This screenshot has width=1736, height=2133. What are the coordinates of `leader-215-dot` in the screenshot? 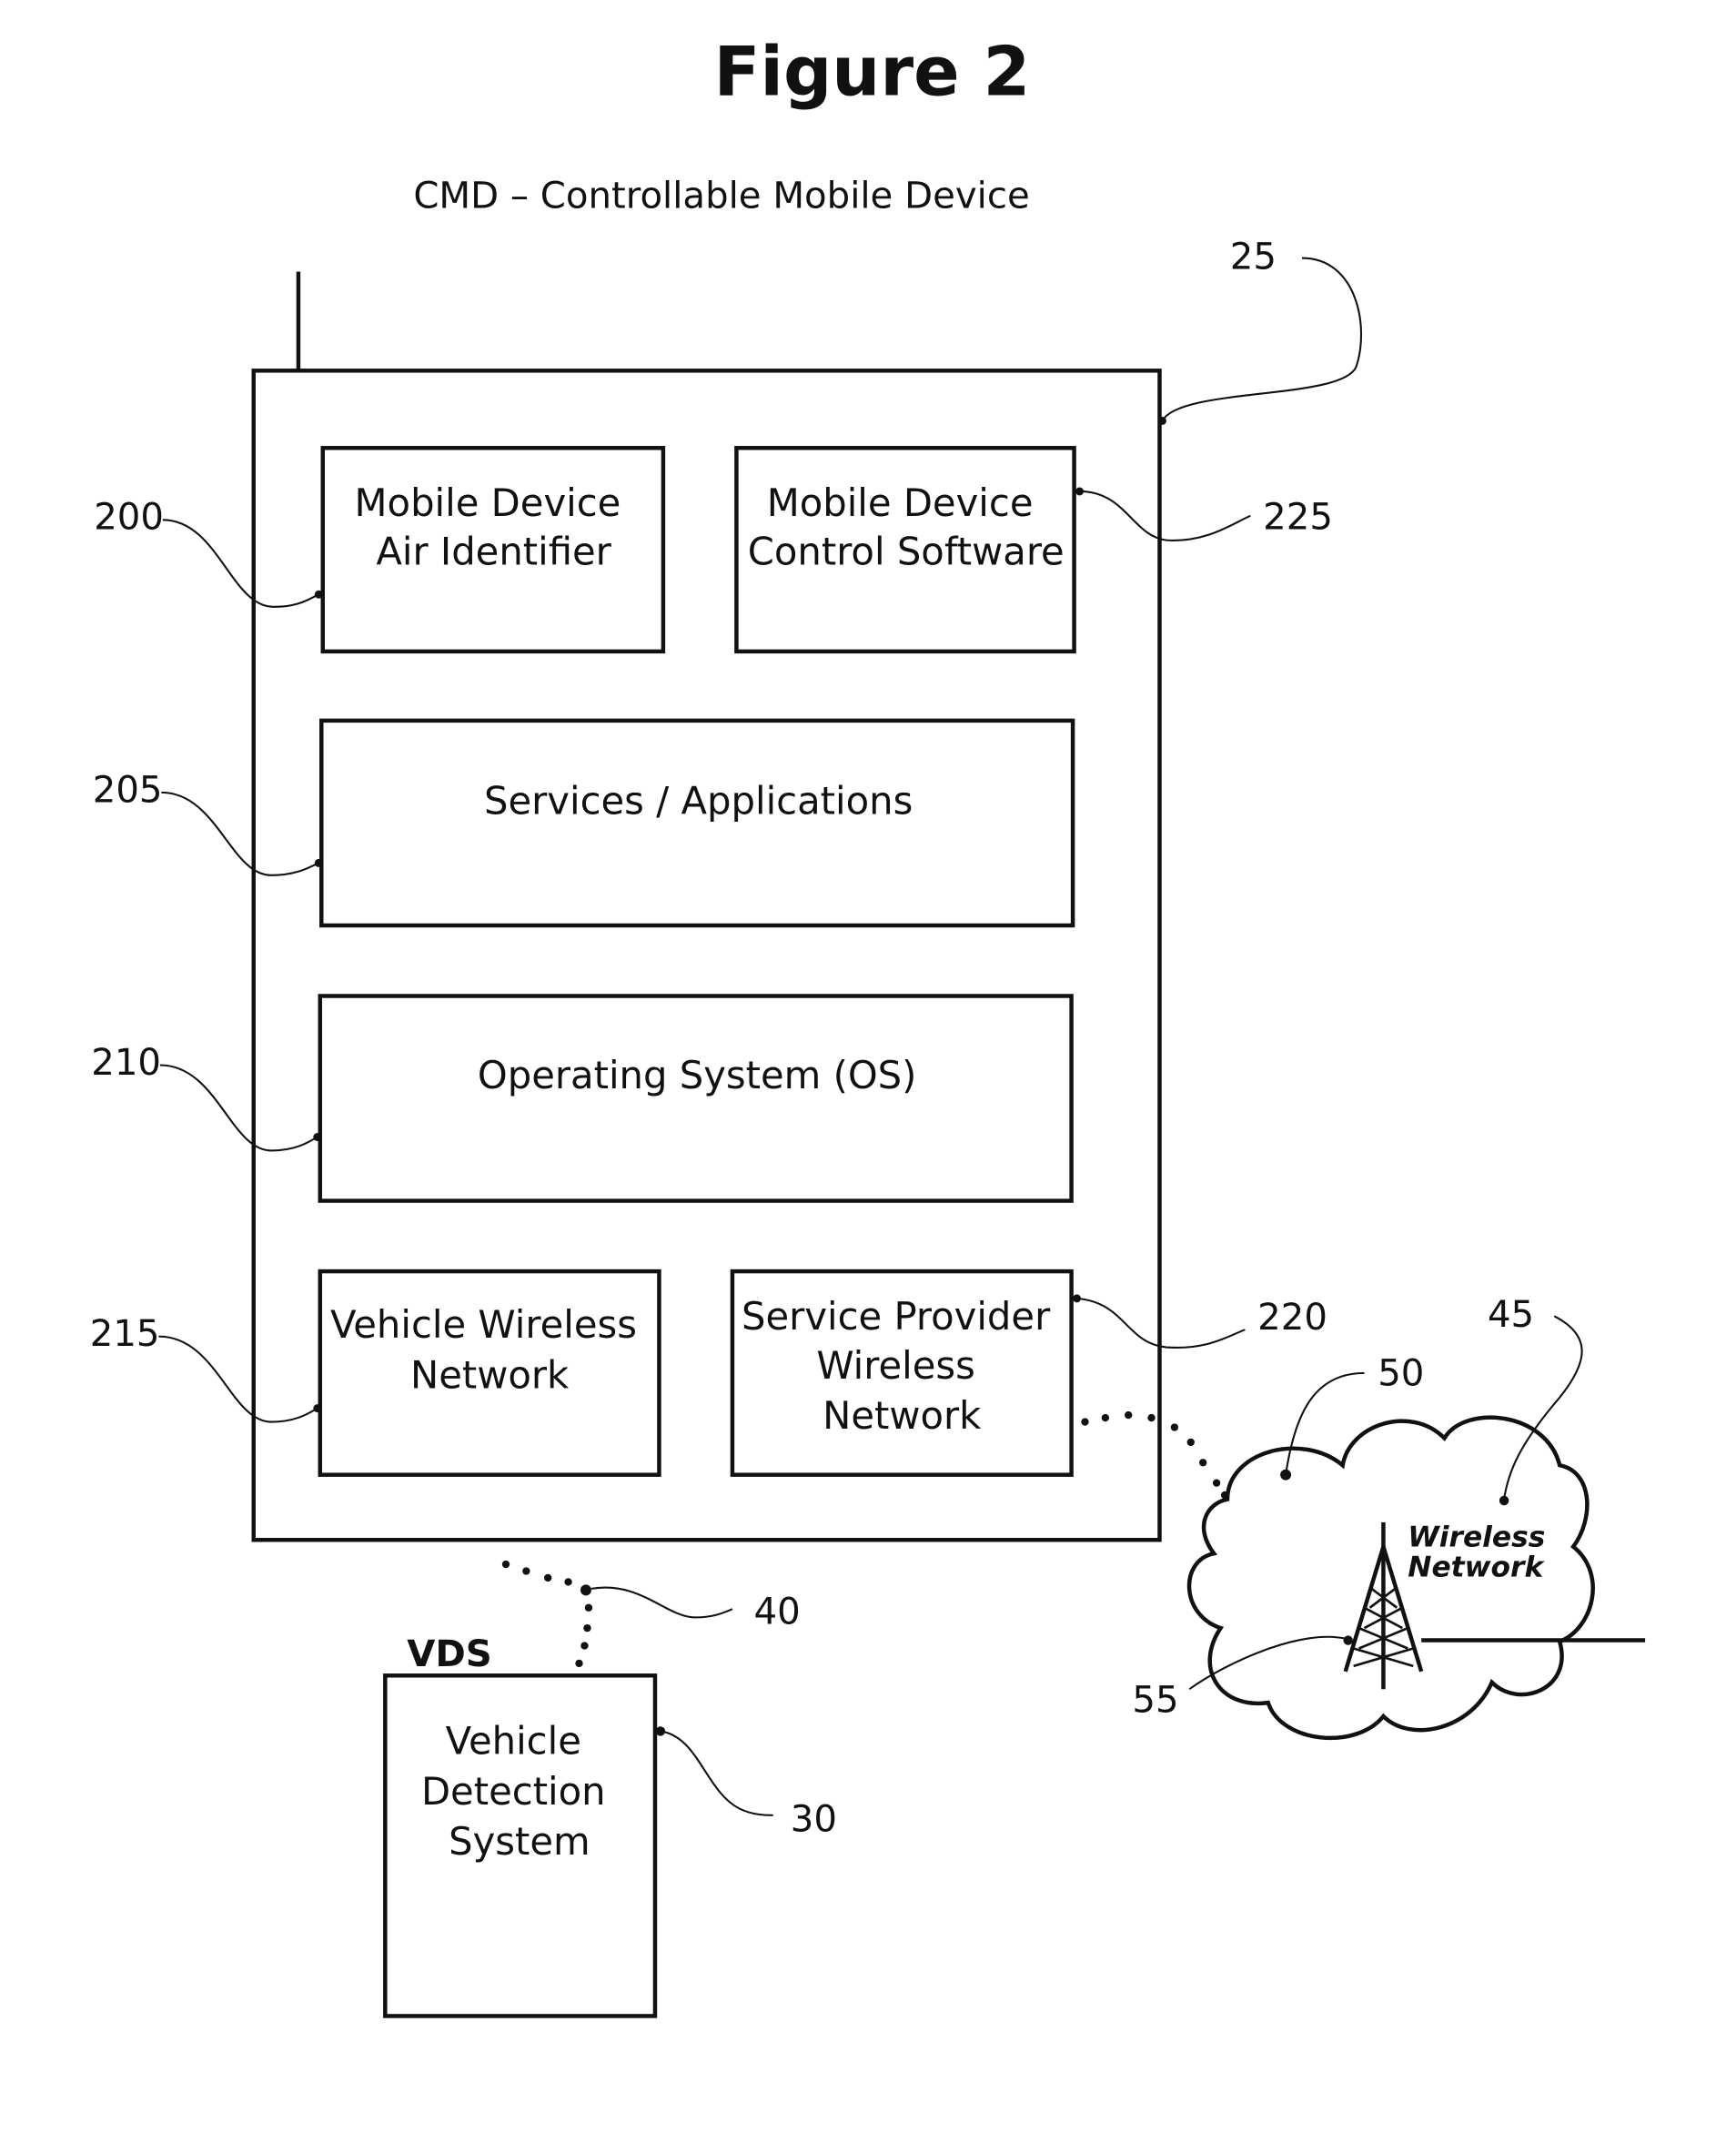 It's located at (317, 1408).